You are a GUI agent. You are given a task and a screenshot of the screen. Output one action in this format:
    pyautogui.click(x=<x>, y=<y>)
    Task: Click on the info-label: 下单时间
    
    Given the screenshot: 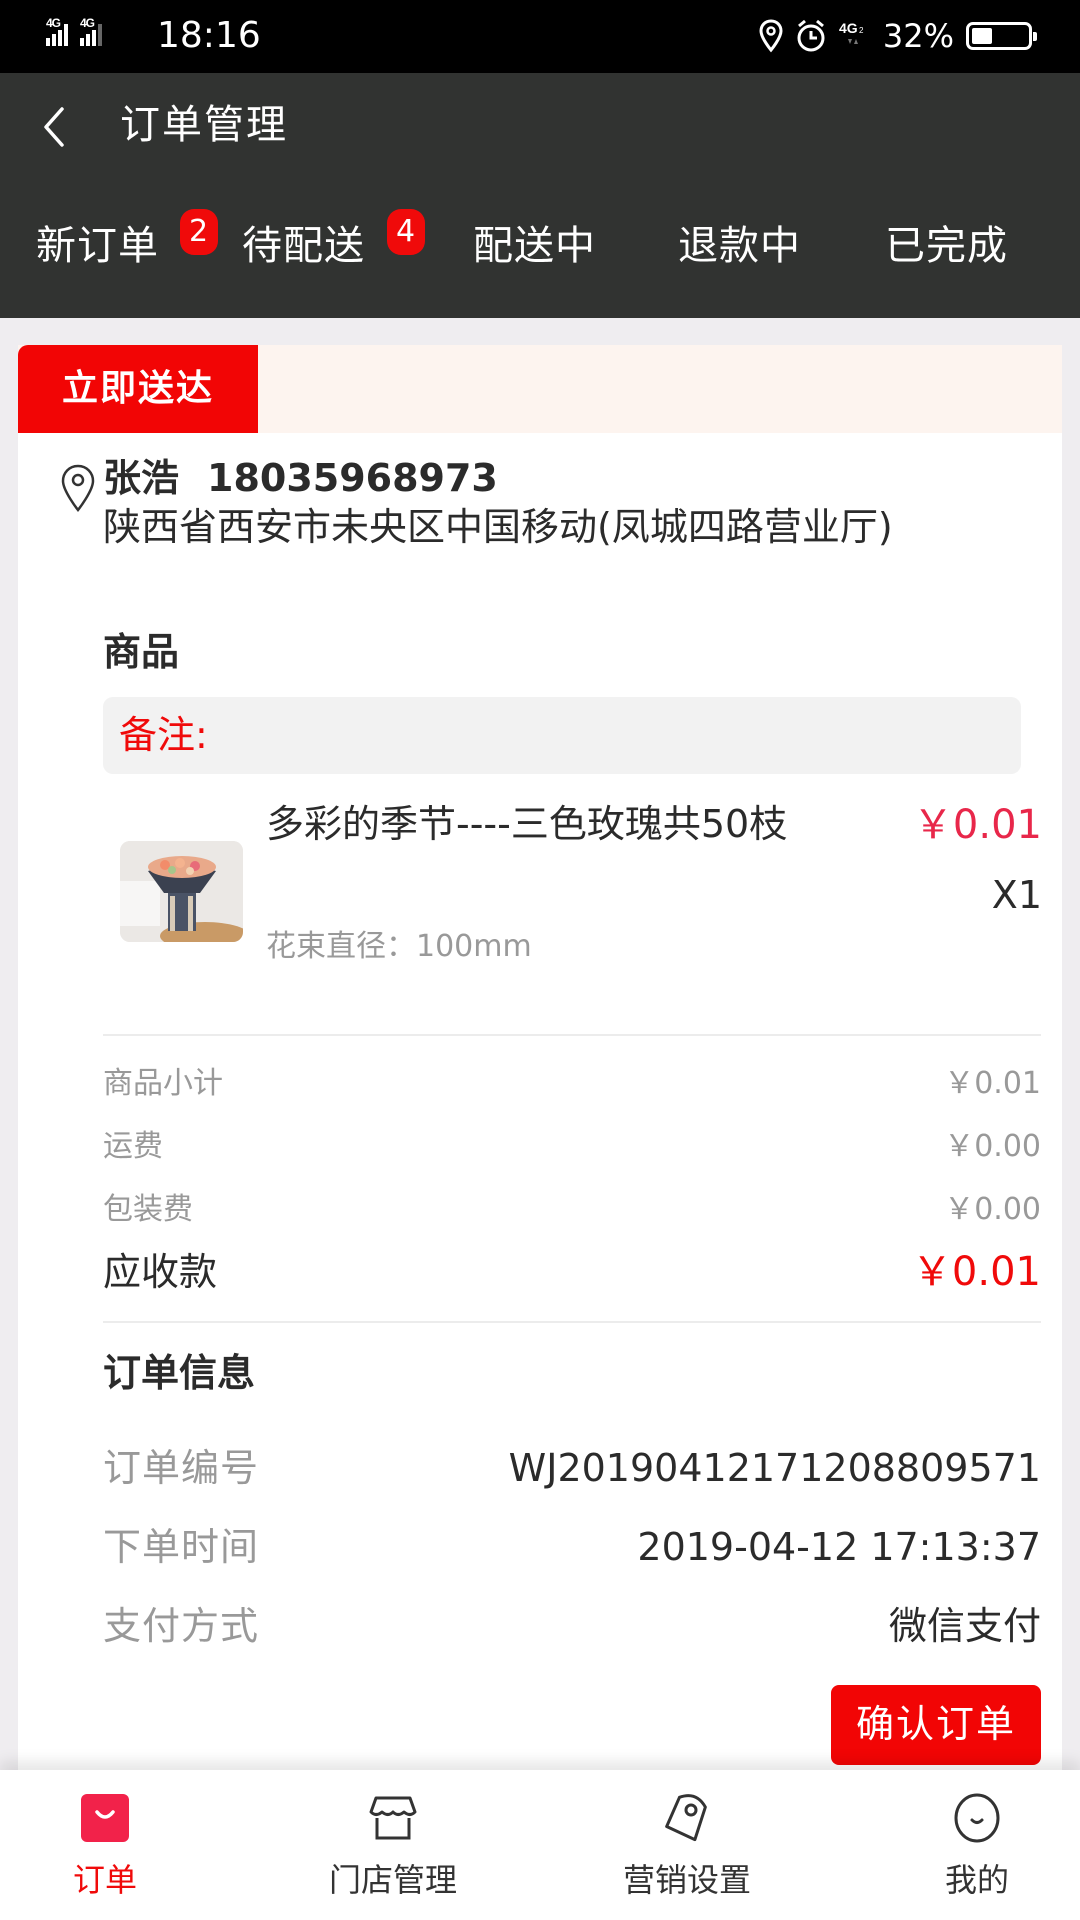 What is the action you would take?
    pyautogui.click(x=181, y=1547)
    